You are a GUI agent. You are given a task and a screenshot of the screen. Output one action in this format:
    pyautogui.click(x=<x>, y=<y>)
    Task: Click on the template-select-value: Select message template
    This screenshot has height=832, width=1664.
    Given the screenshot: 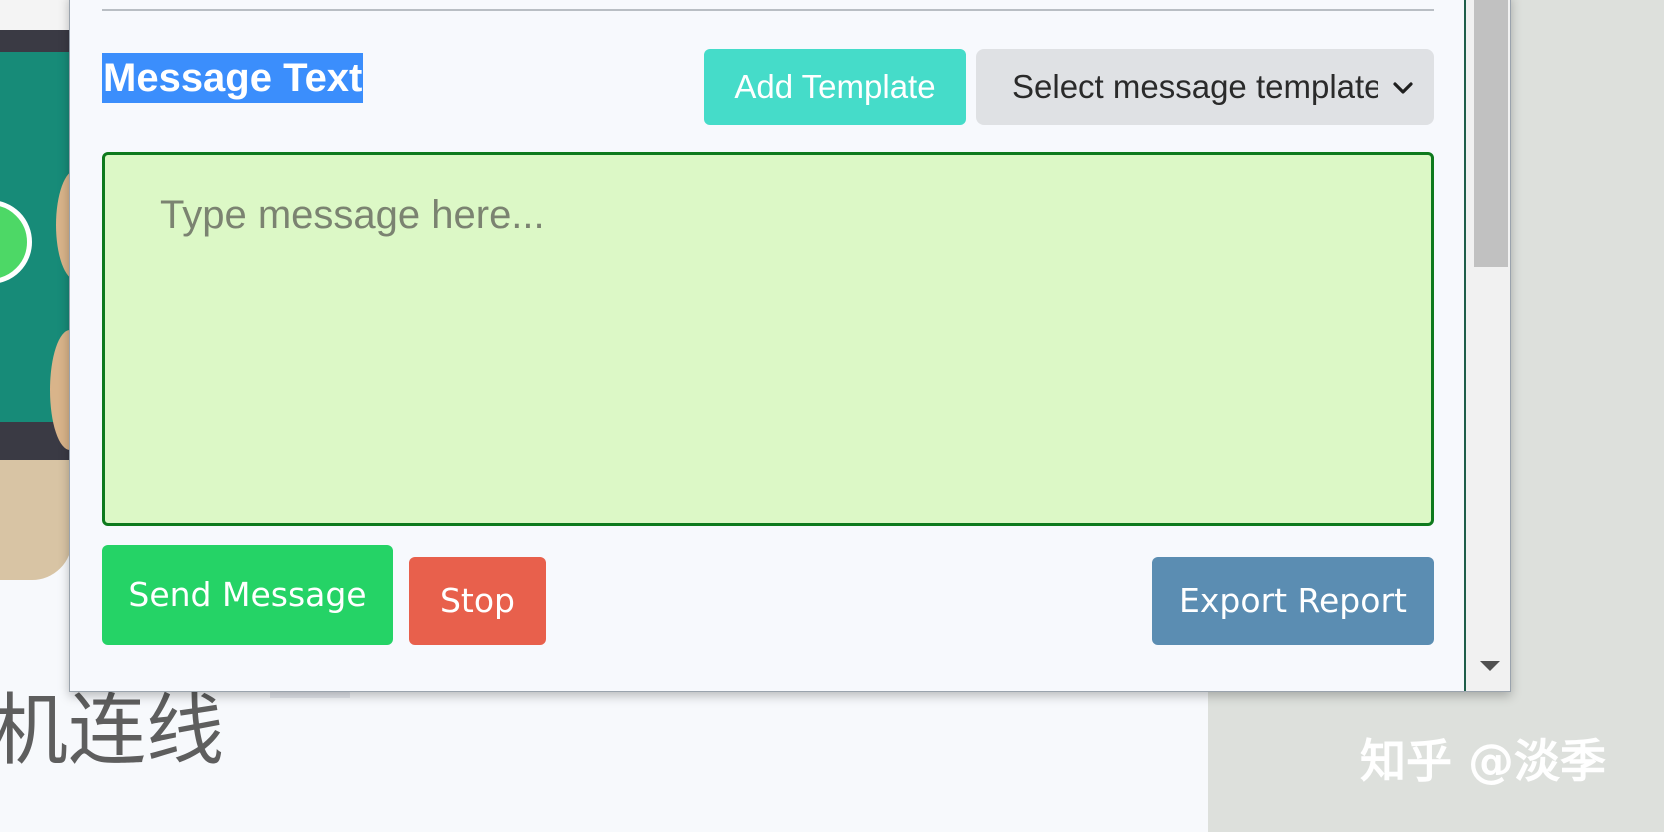 What is the action you would take?
    pyautogui.click(x=1195, y=86)
    